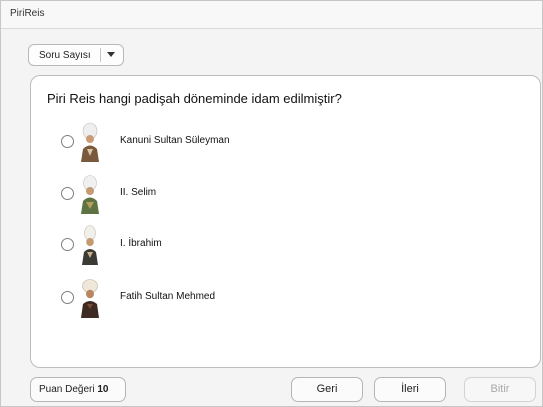 The height and width of the screenshot is (407, 543). Describe the element at coordinates (68, 389) in the screenshot. I see `score-label: Puan Değeri` at that location.